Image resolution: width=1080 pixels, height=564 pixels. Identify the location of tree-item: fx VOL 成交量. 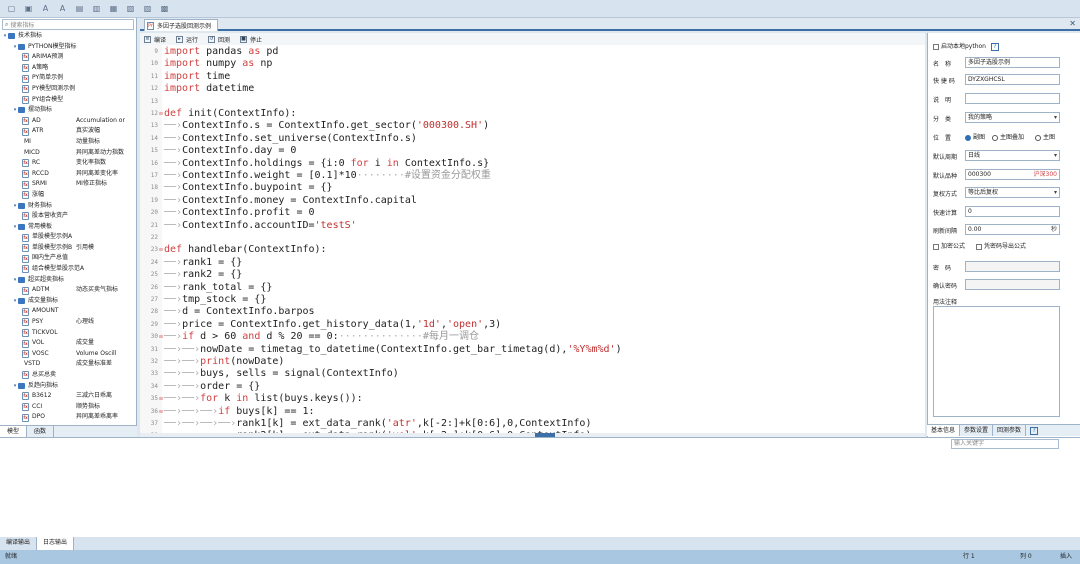
(68, 343).